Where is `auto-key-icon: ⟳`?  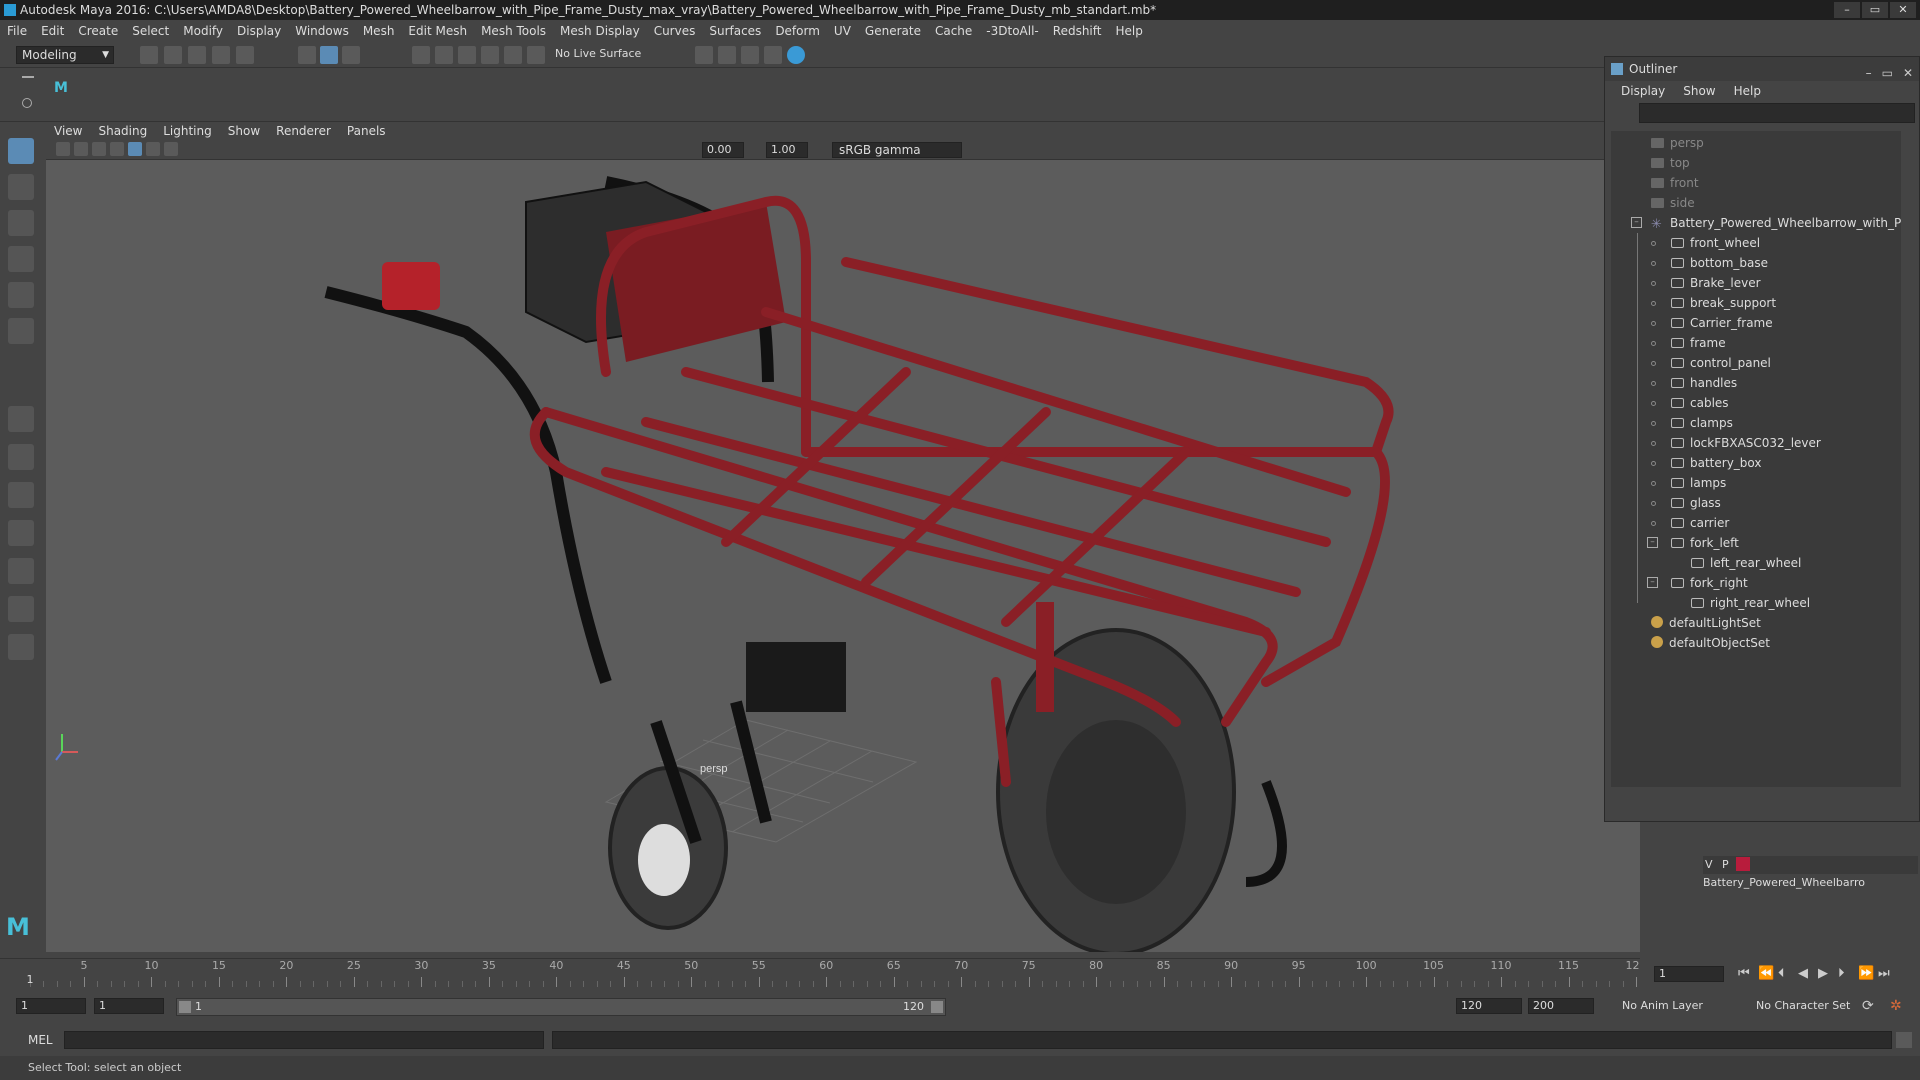
auto-key-icon: ⟳ is located at coordinates (1868, 1006).